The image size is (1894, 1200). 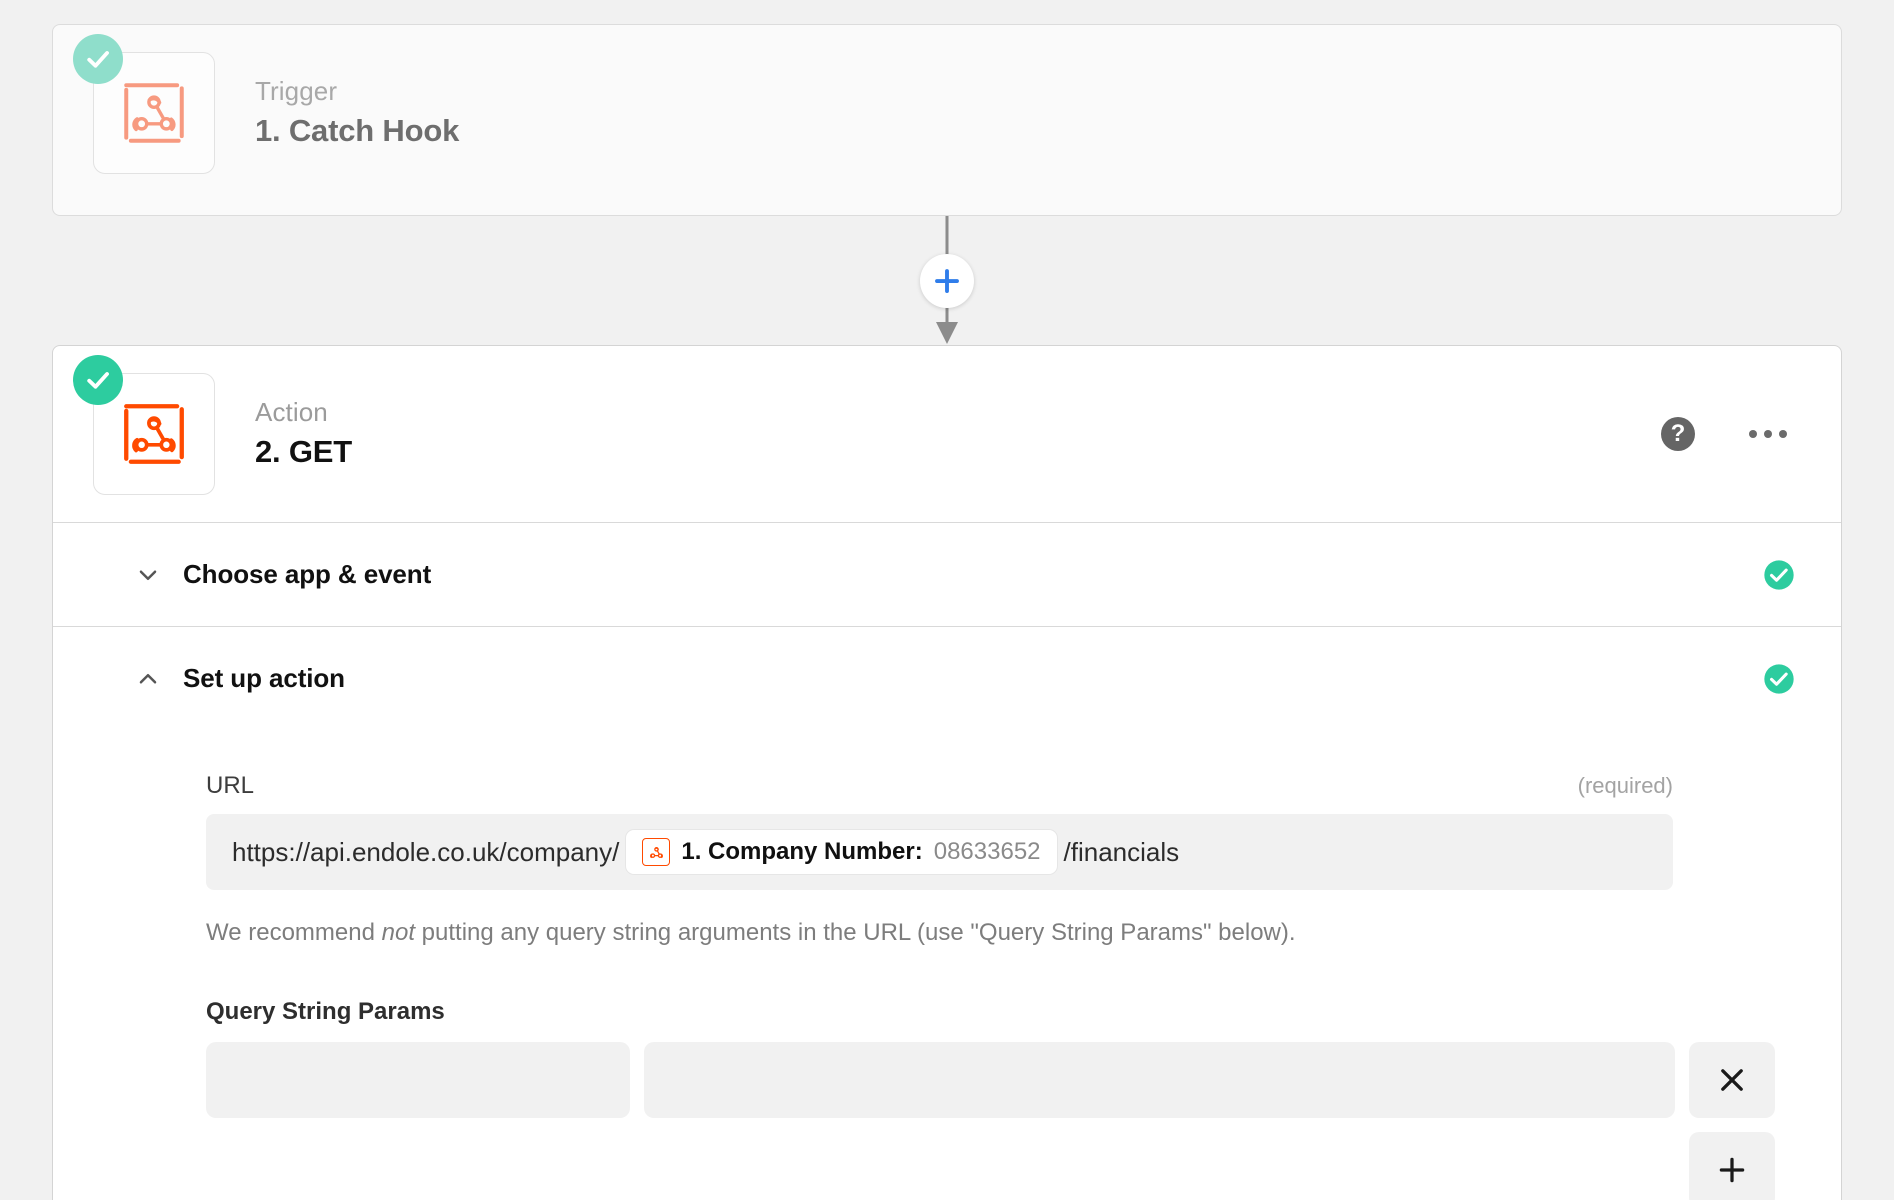 I want to click on url-help-emphasis: not, so click(x=398, y=932).